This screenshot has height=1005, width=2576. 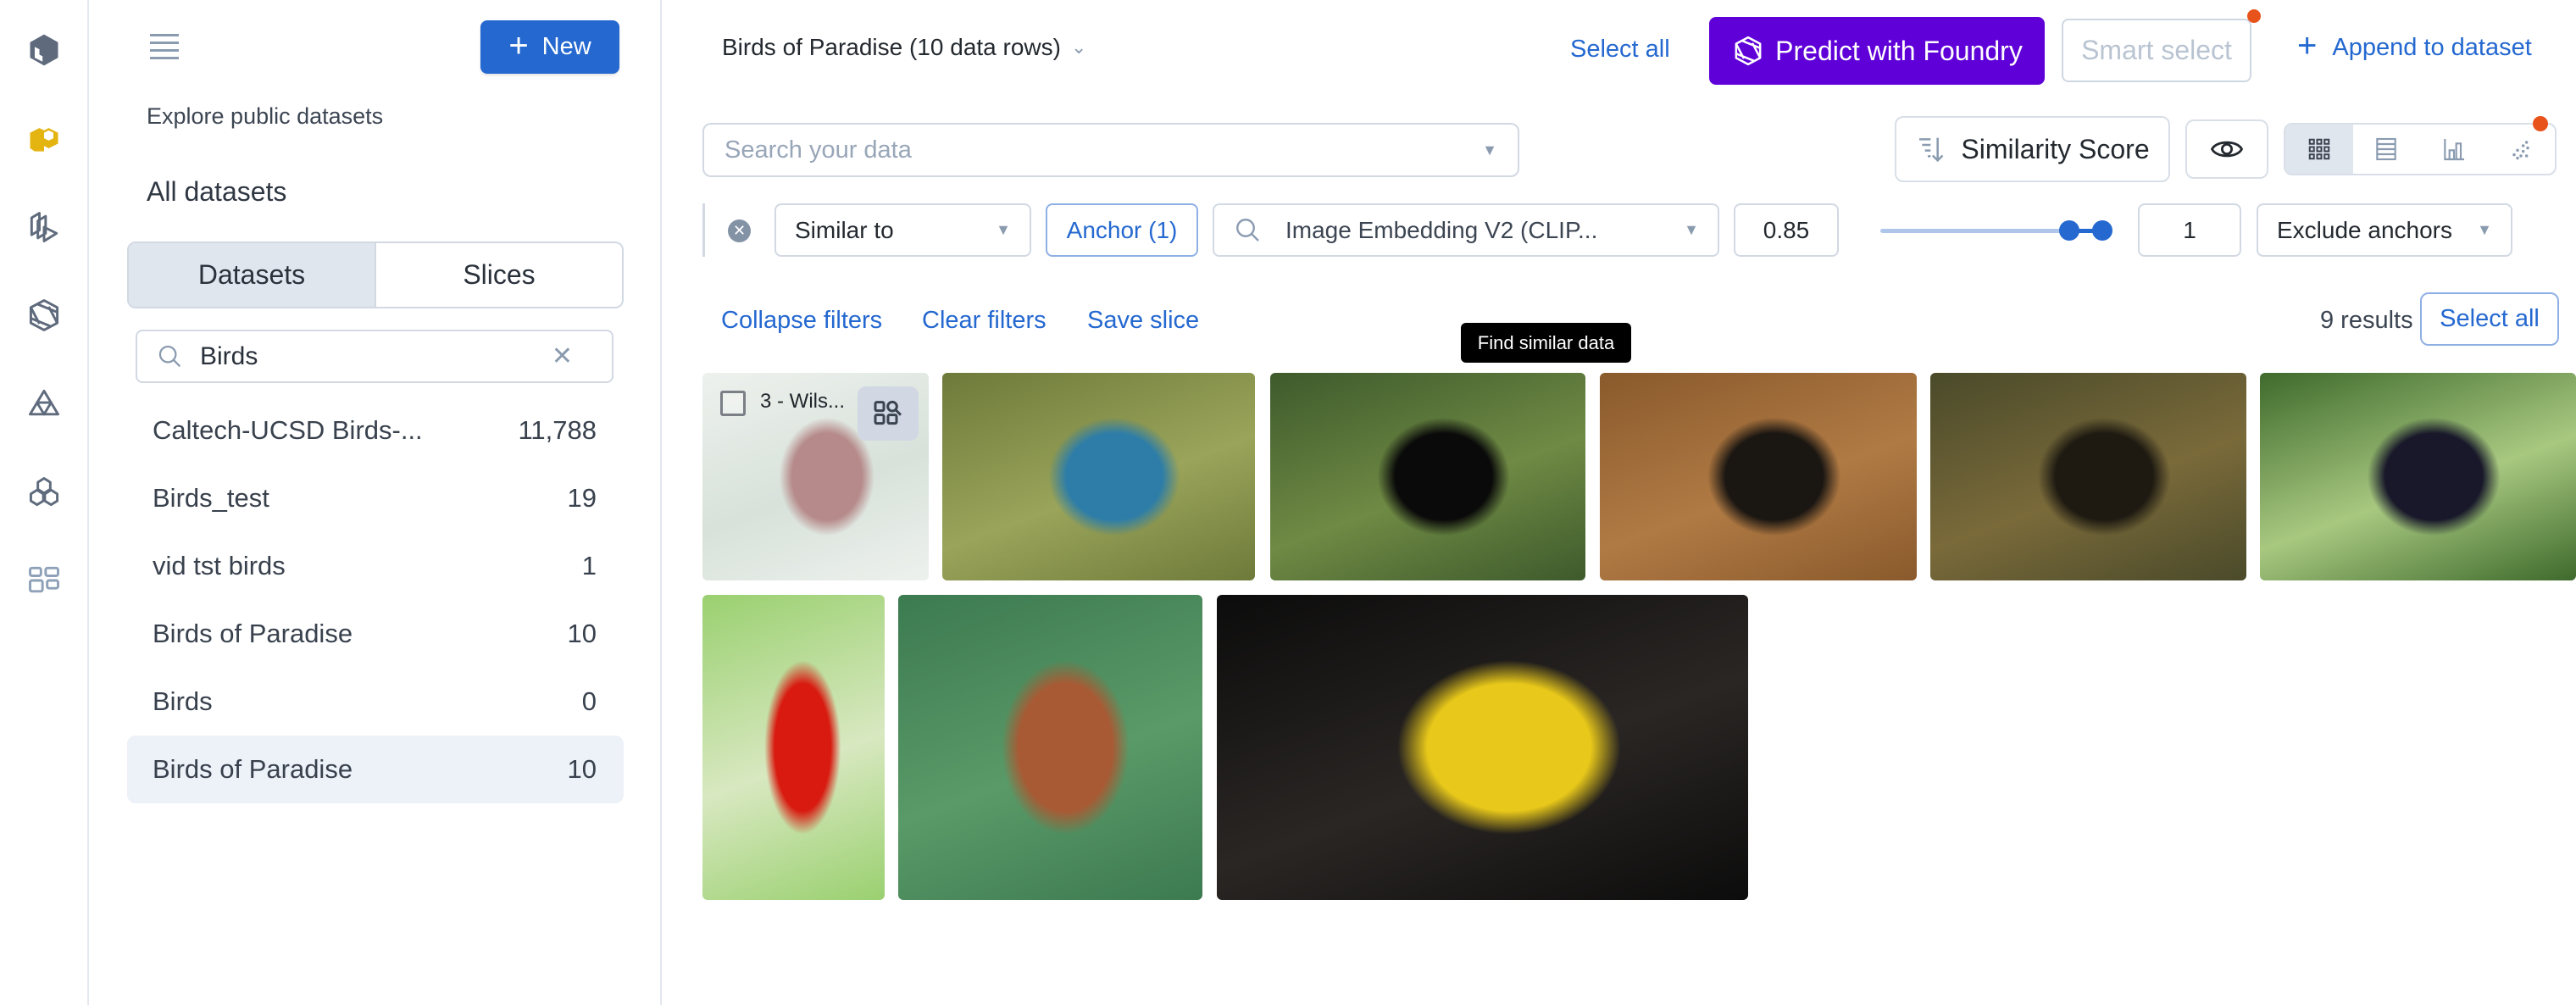 I want to click on grid-view-button, so click(x=2319, y=149).